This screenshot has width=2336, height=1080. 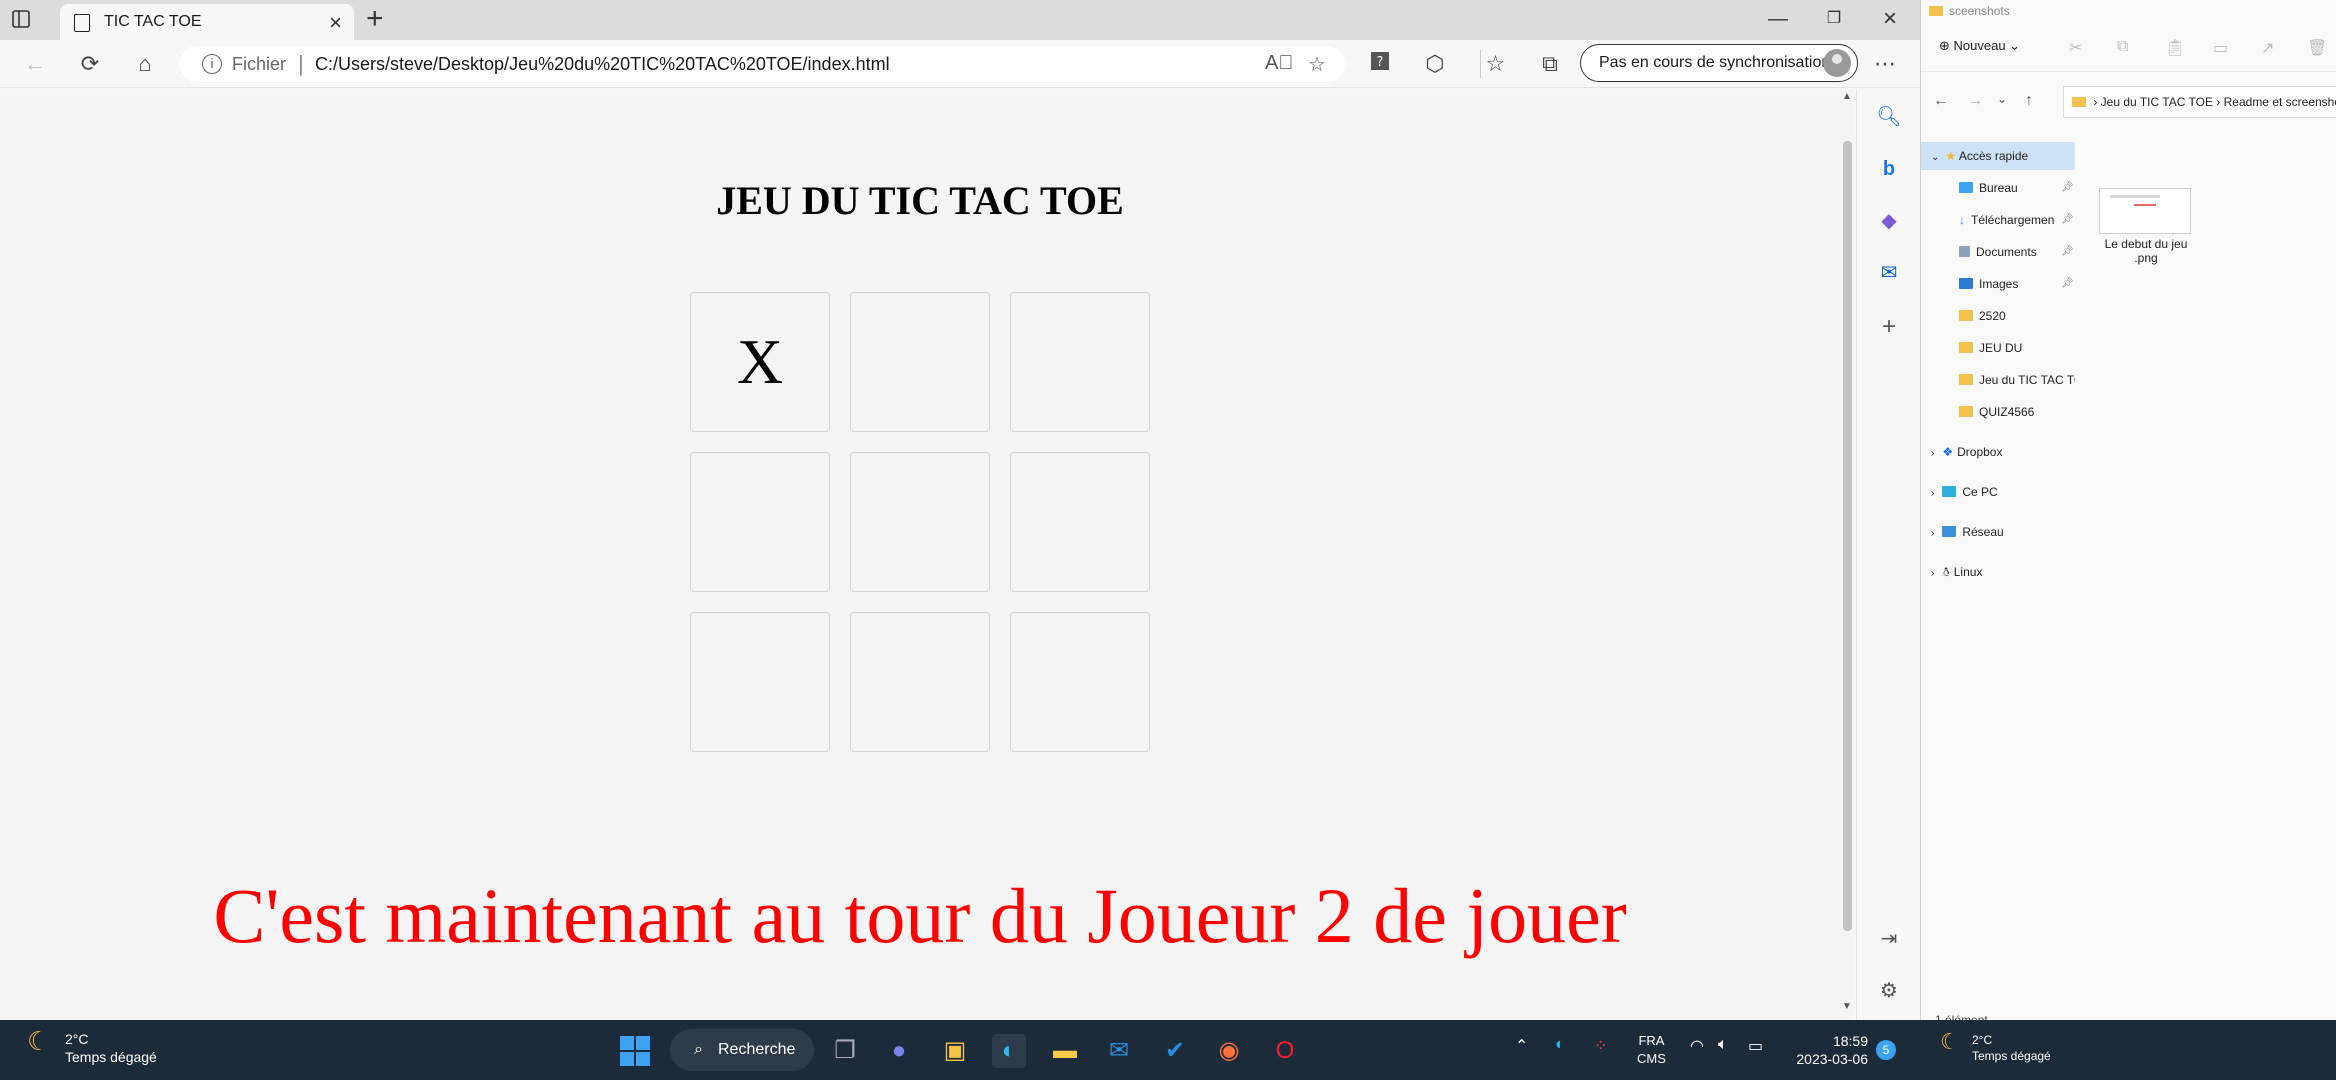 I want to click on new-tab-button: +, so click(x=375, y=19).